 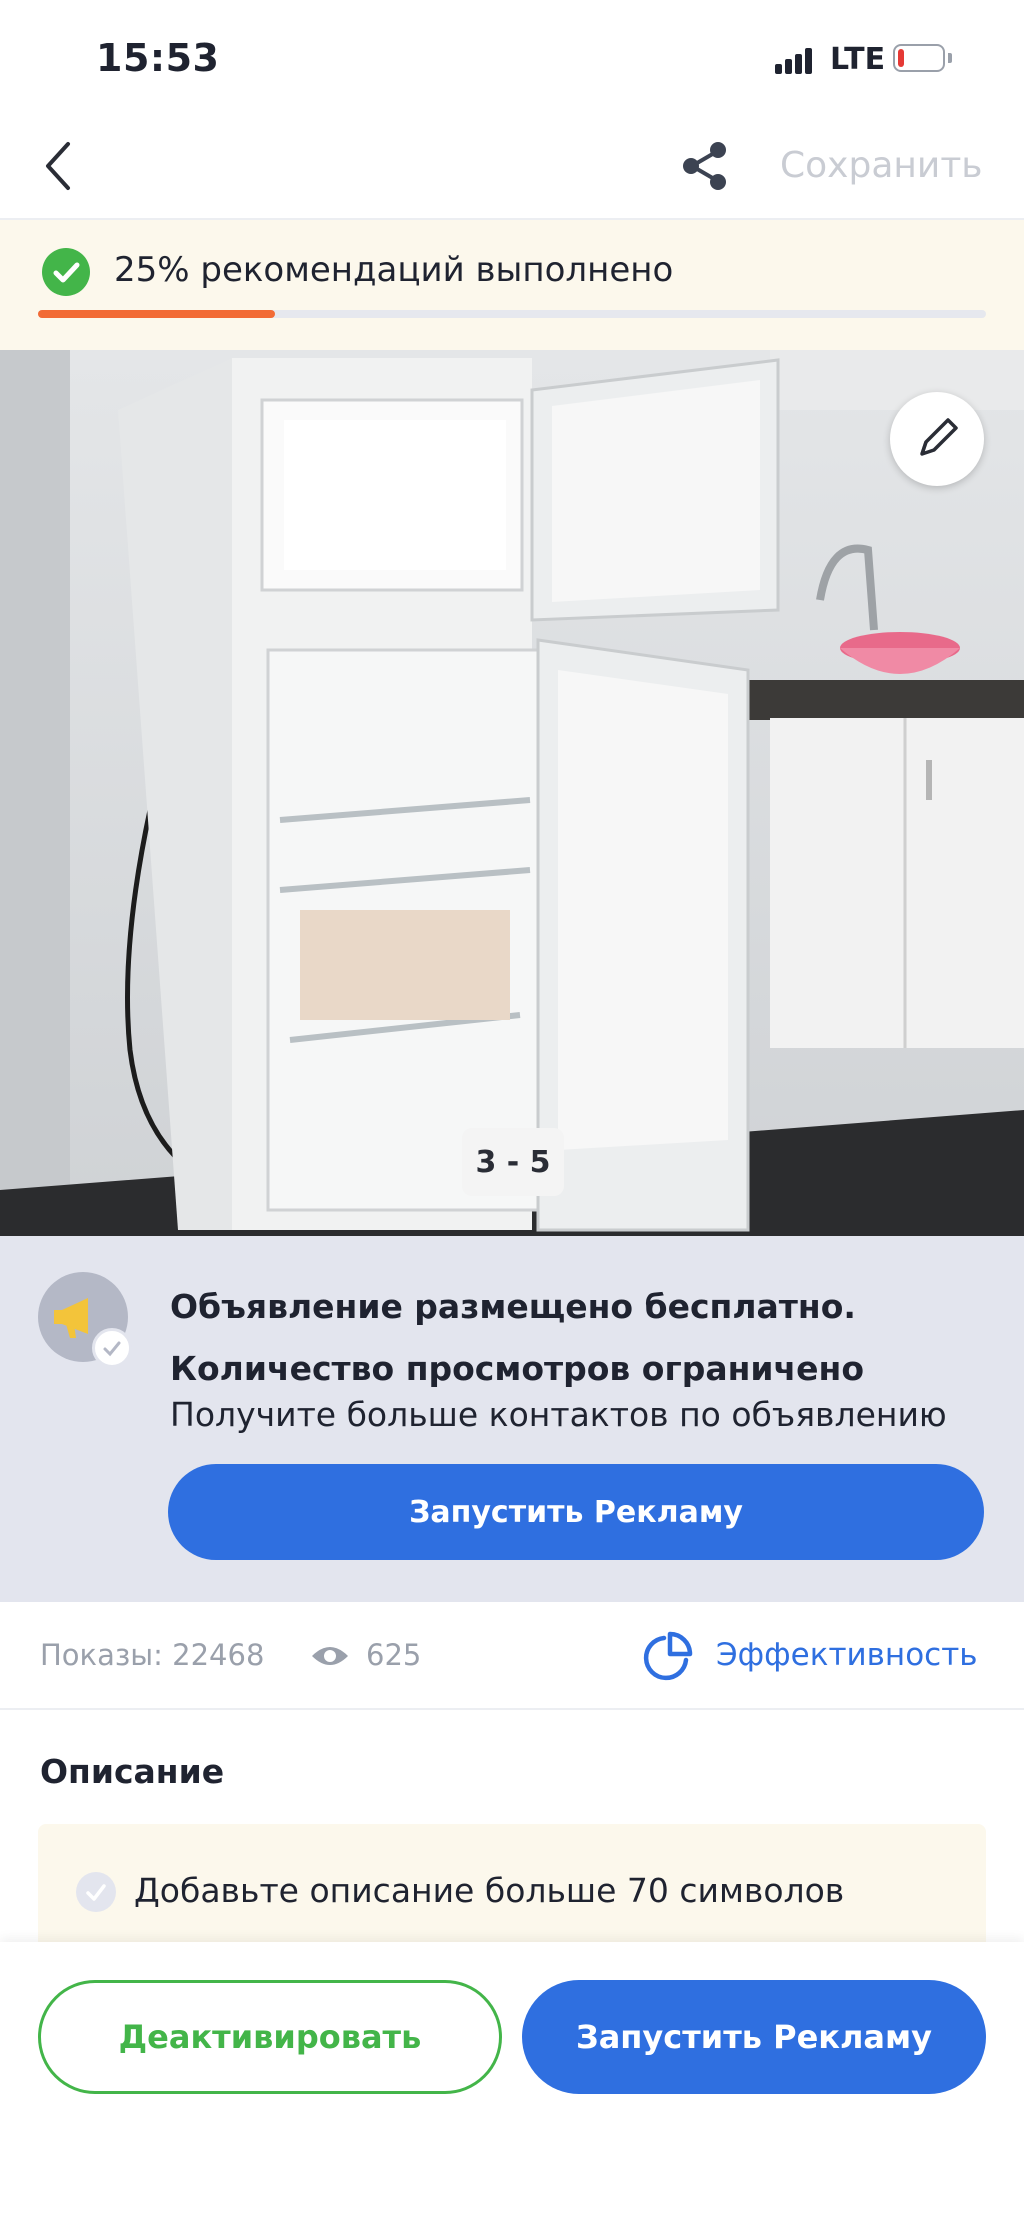 What do you see at coordinates (394, 270) in the screenshot?
I see `recommendations-text: 25% рекомендаций выполнено` at bounding box center [394, 270].